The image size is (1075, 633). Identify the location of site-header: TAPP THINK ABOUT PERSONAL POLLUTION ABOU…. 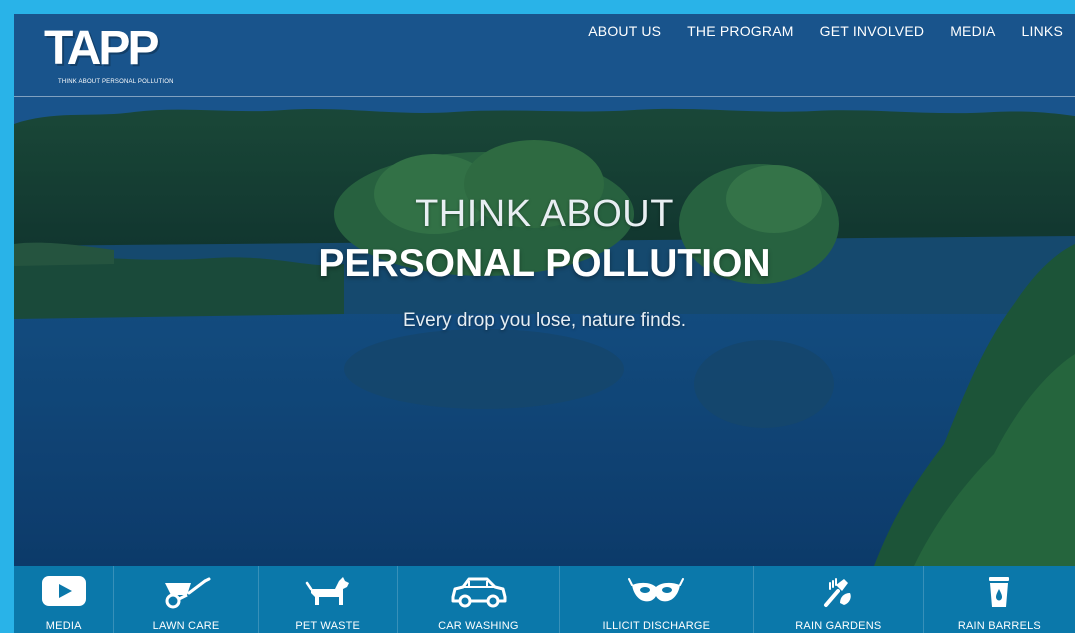
(544, 55).